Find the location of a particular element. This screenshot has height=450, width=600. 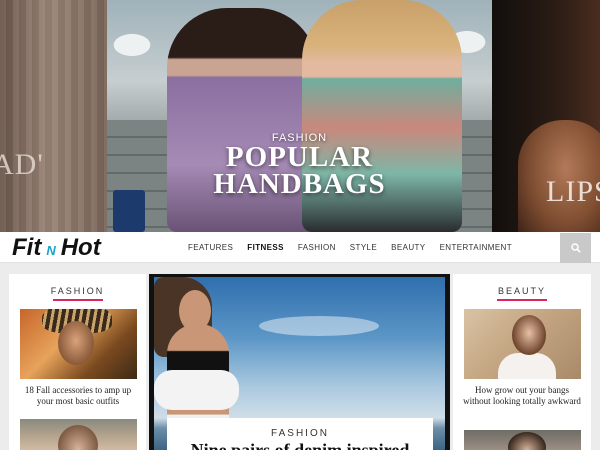

sky-cloud is located at coordinates (319, 326).